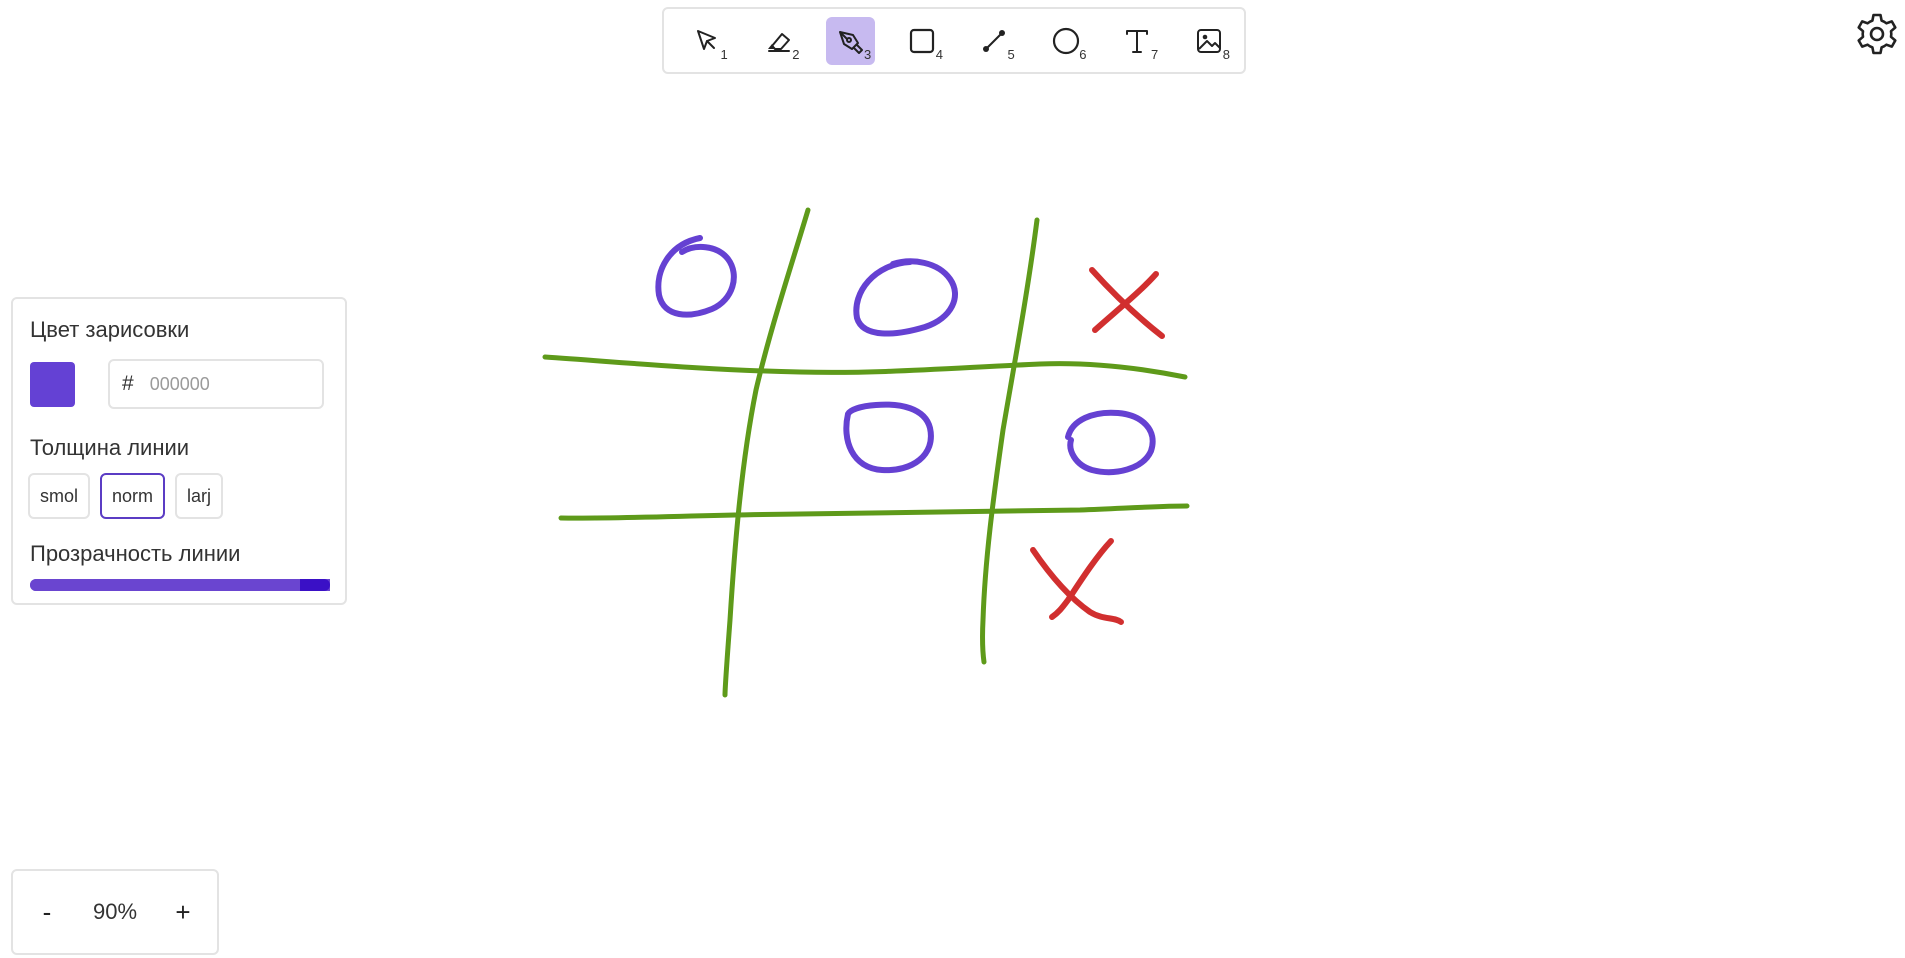 The height and width of the screenshot is (958, 1905). What do you see at coordinates (47, 912) in the screenshot?
I see `zoom-out-button: -` at bounding box center [47, 912].